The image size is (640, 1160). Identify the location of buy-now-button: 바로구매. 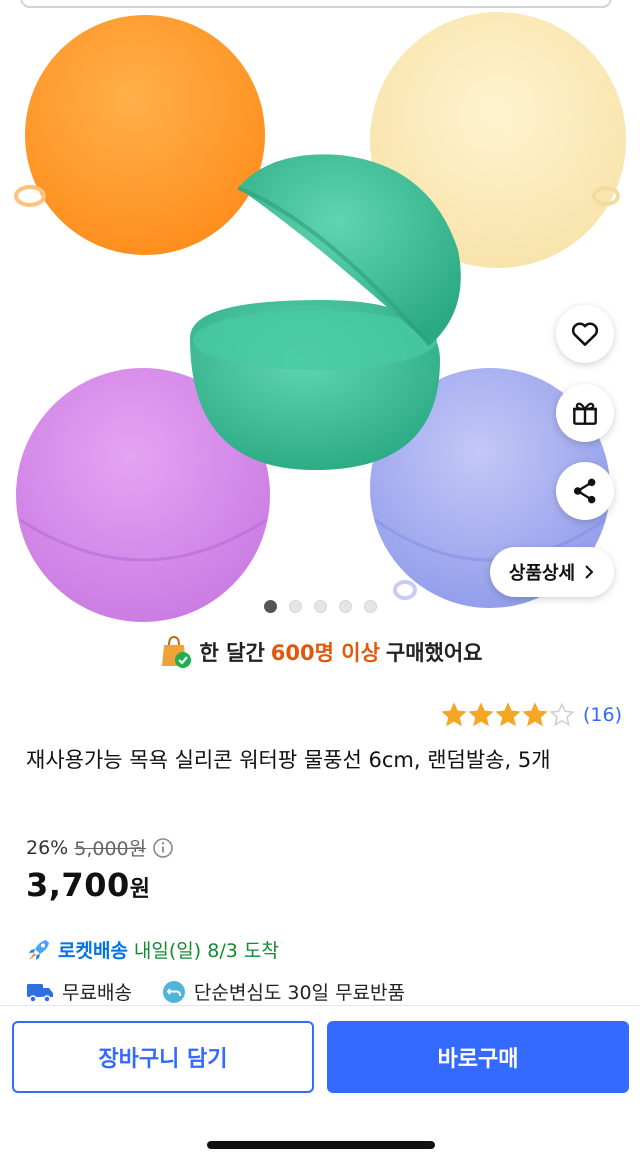
(478, 1057).